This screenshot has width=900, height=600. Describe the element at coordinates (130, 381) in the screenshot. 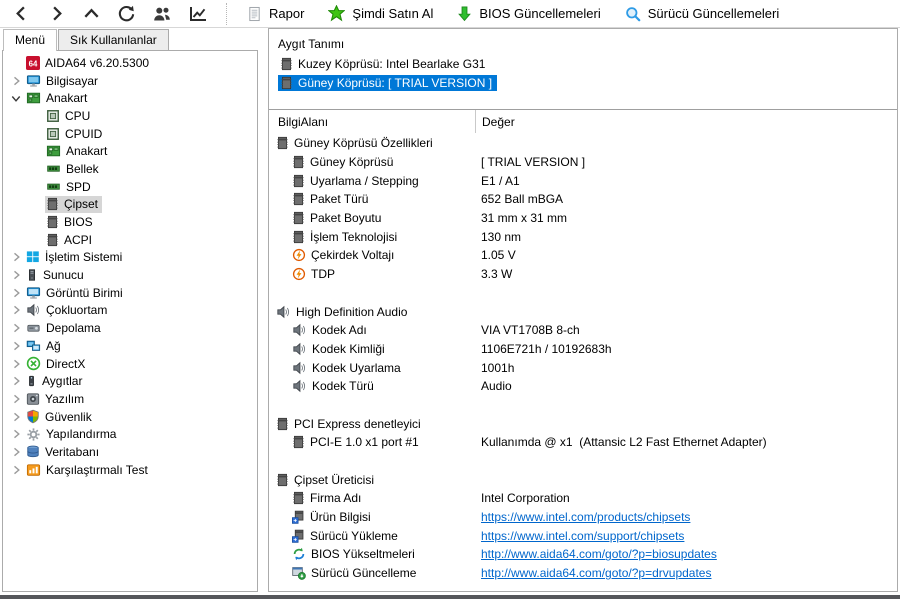

I see `tree-item: Aygıtlar` at that location.